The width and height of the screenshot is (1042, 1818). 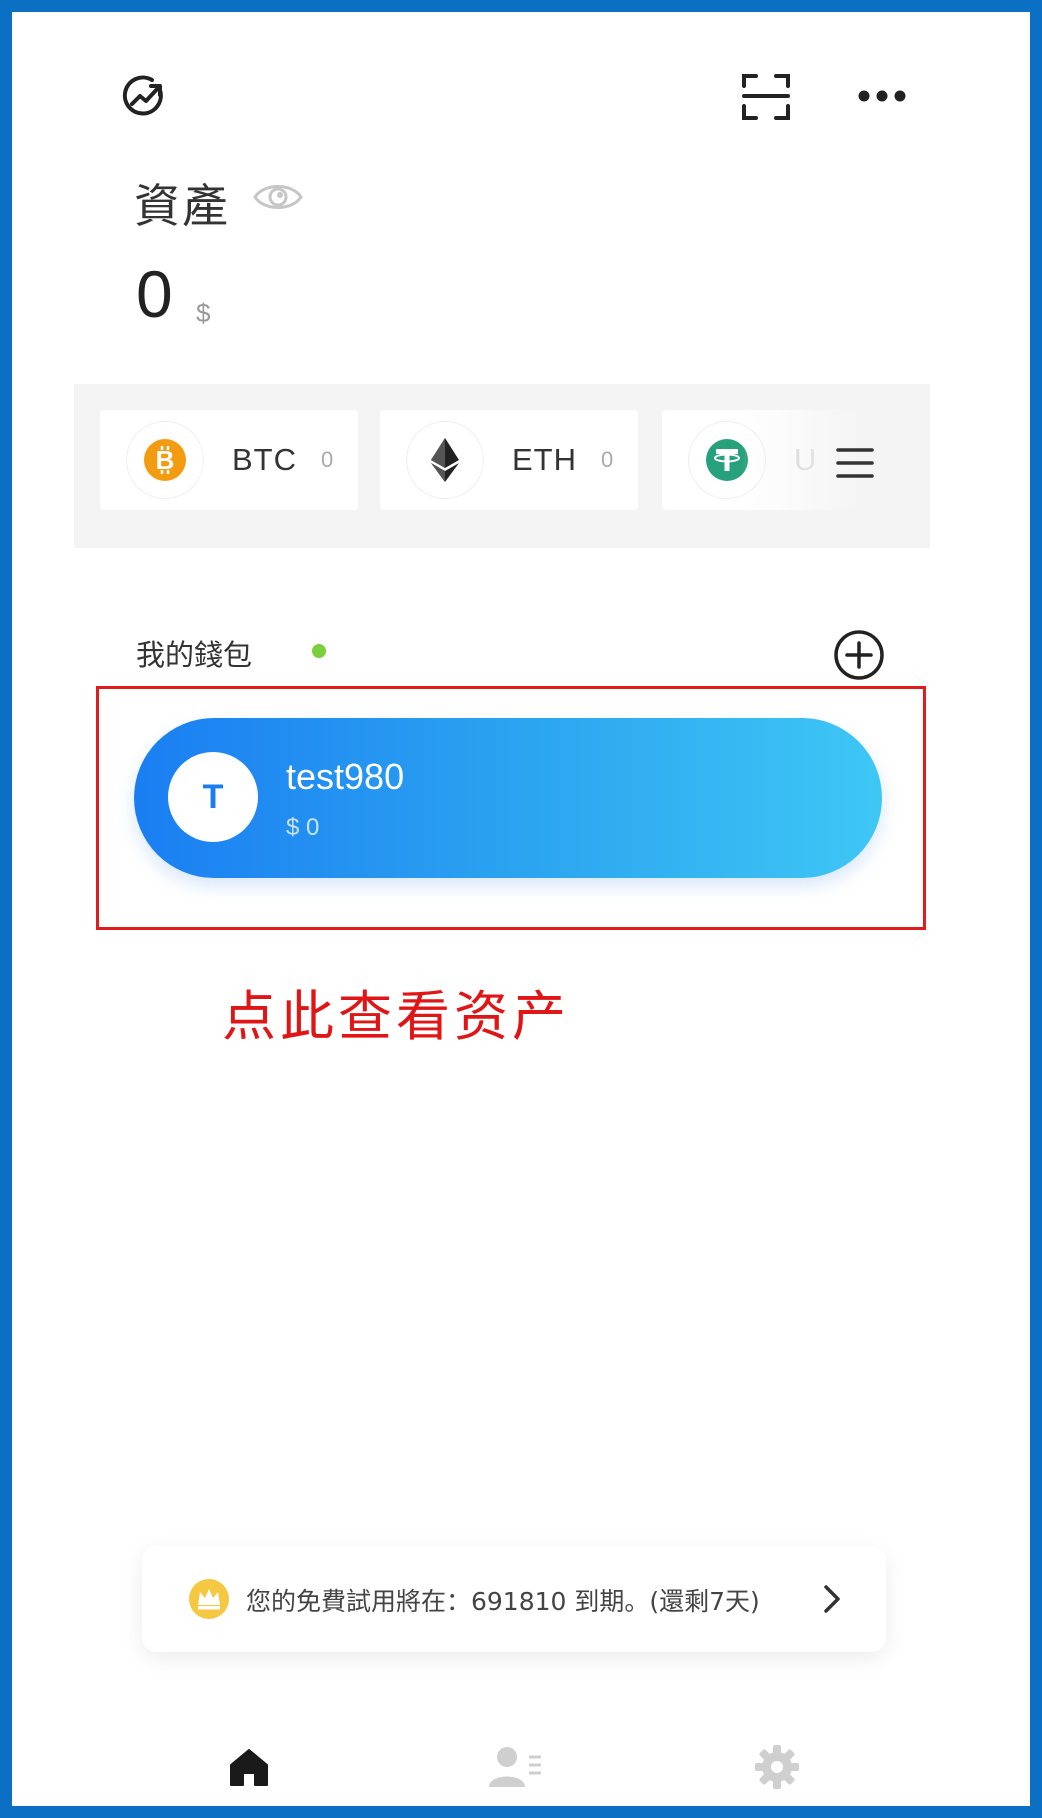 What do you see at coordinates (213, 797) in the screenshot?
I see `avatar: T` at bounding box center [213, 797].